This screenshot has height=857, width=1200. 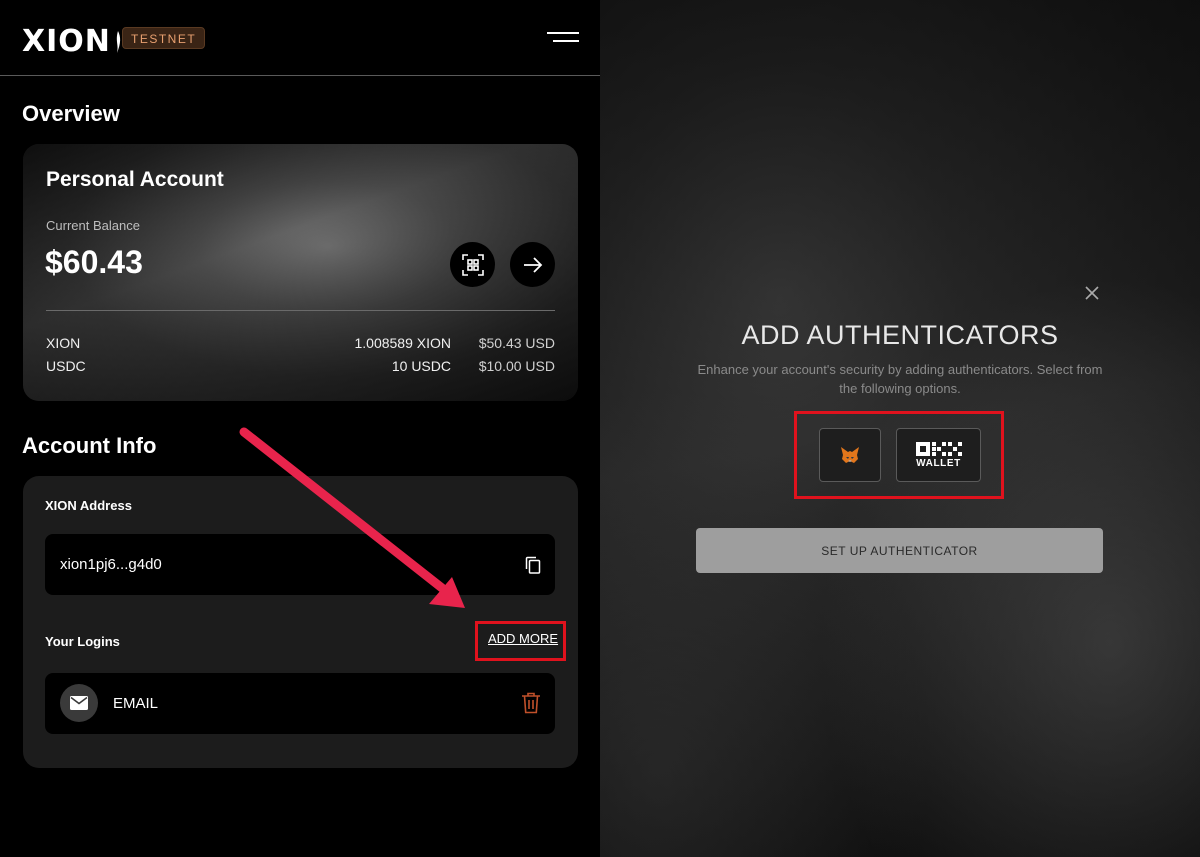 I want to click on asset-quantity: 10 USDC, so click(x=421, y=366).